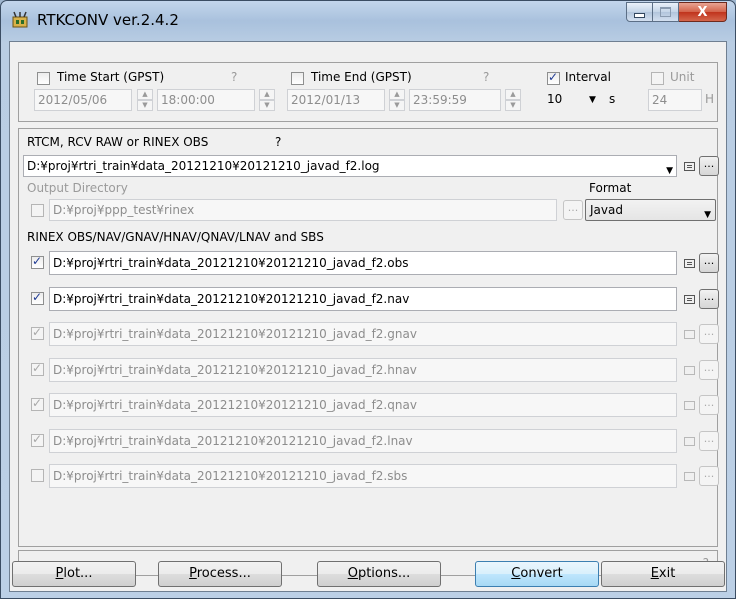  I want to click on convert-label: onvert, so click(541, 573).